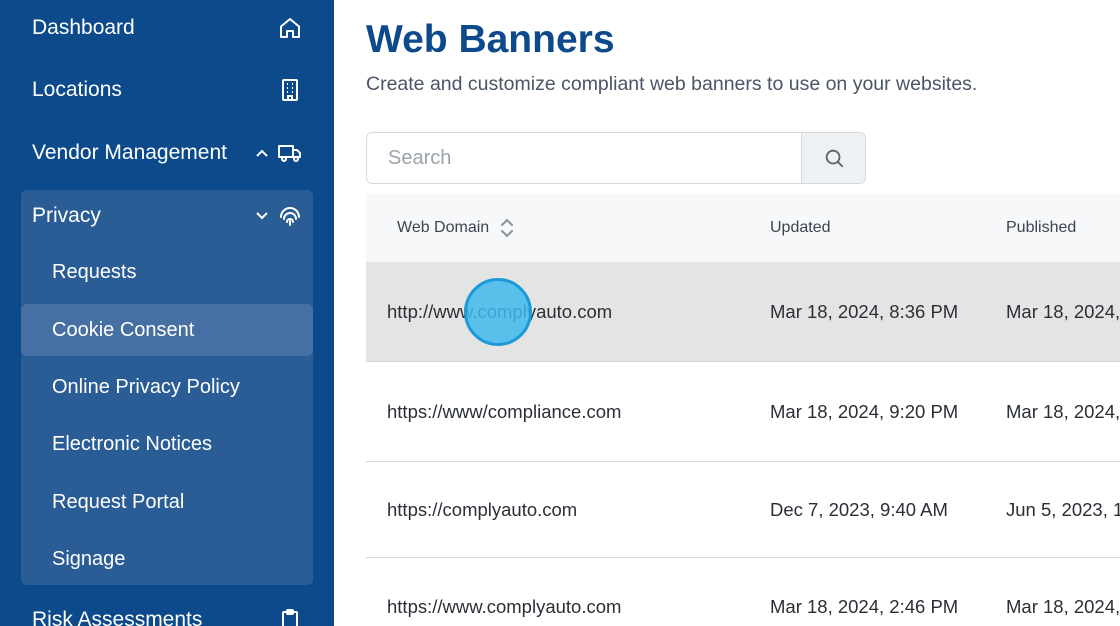  I want to click on column-header-web-domain: Web Domain, so click(456, 228).